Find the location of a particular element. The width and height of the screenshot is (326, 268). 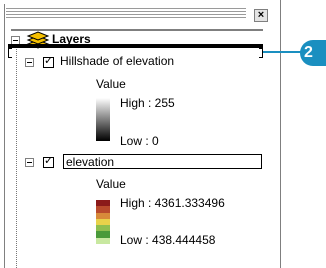

hillshade-layer-name: Hillshade of elevation is located at coordinates (117, 61).